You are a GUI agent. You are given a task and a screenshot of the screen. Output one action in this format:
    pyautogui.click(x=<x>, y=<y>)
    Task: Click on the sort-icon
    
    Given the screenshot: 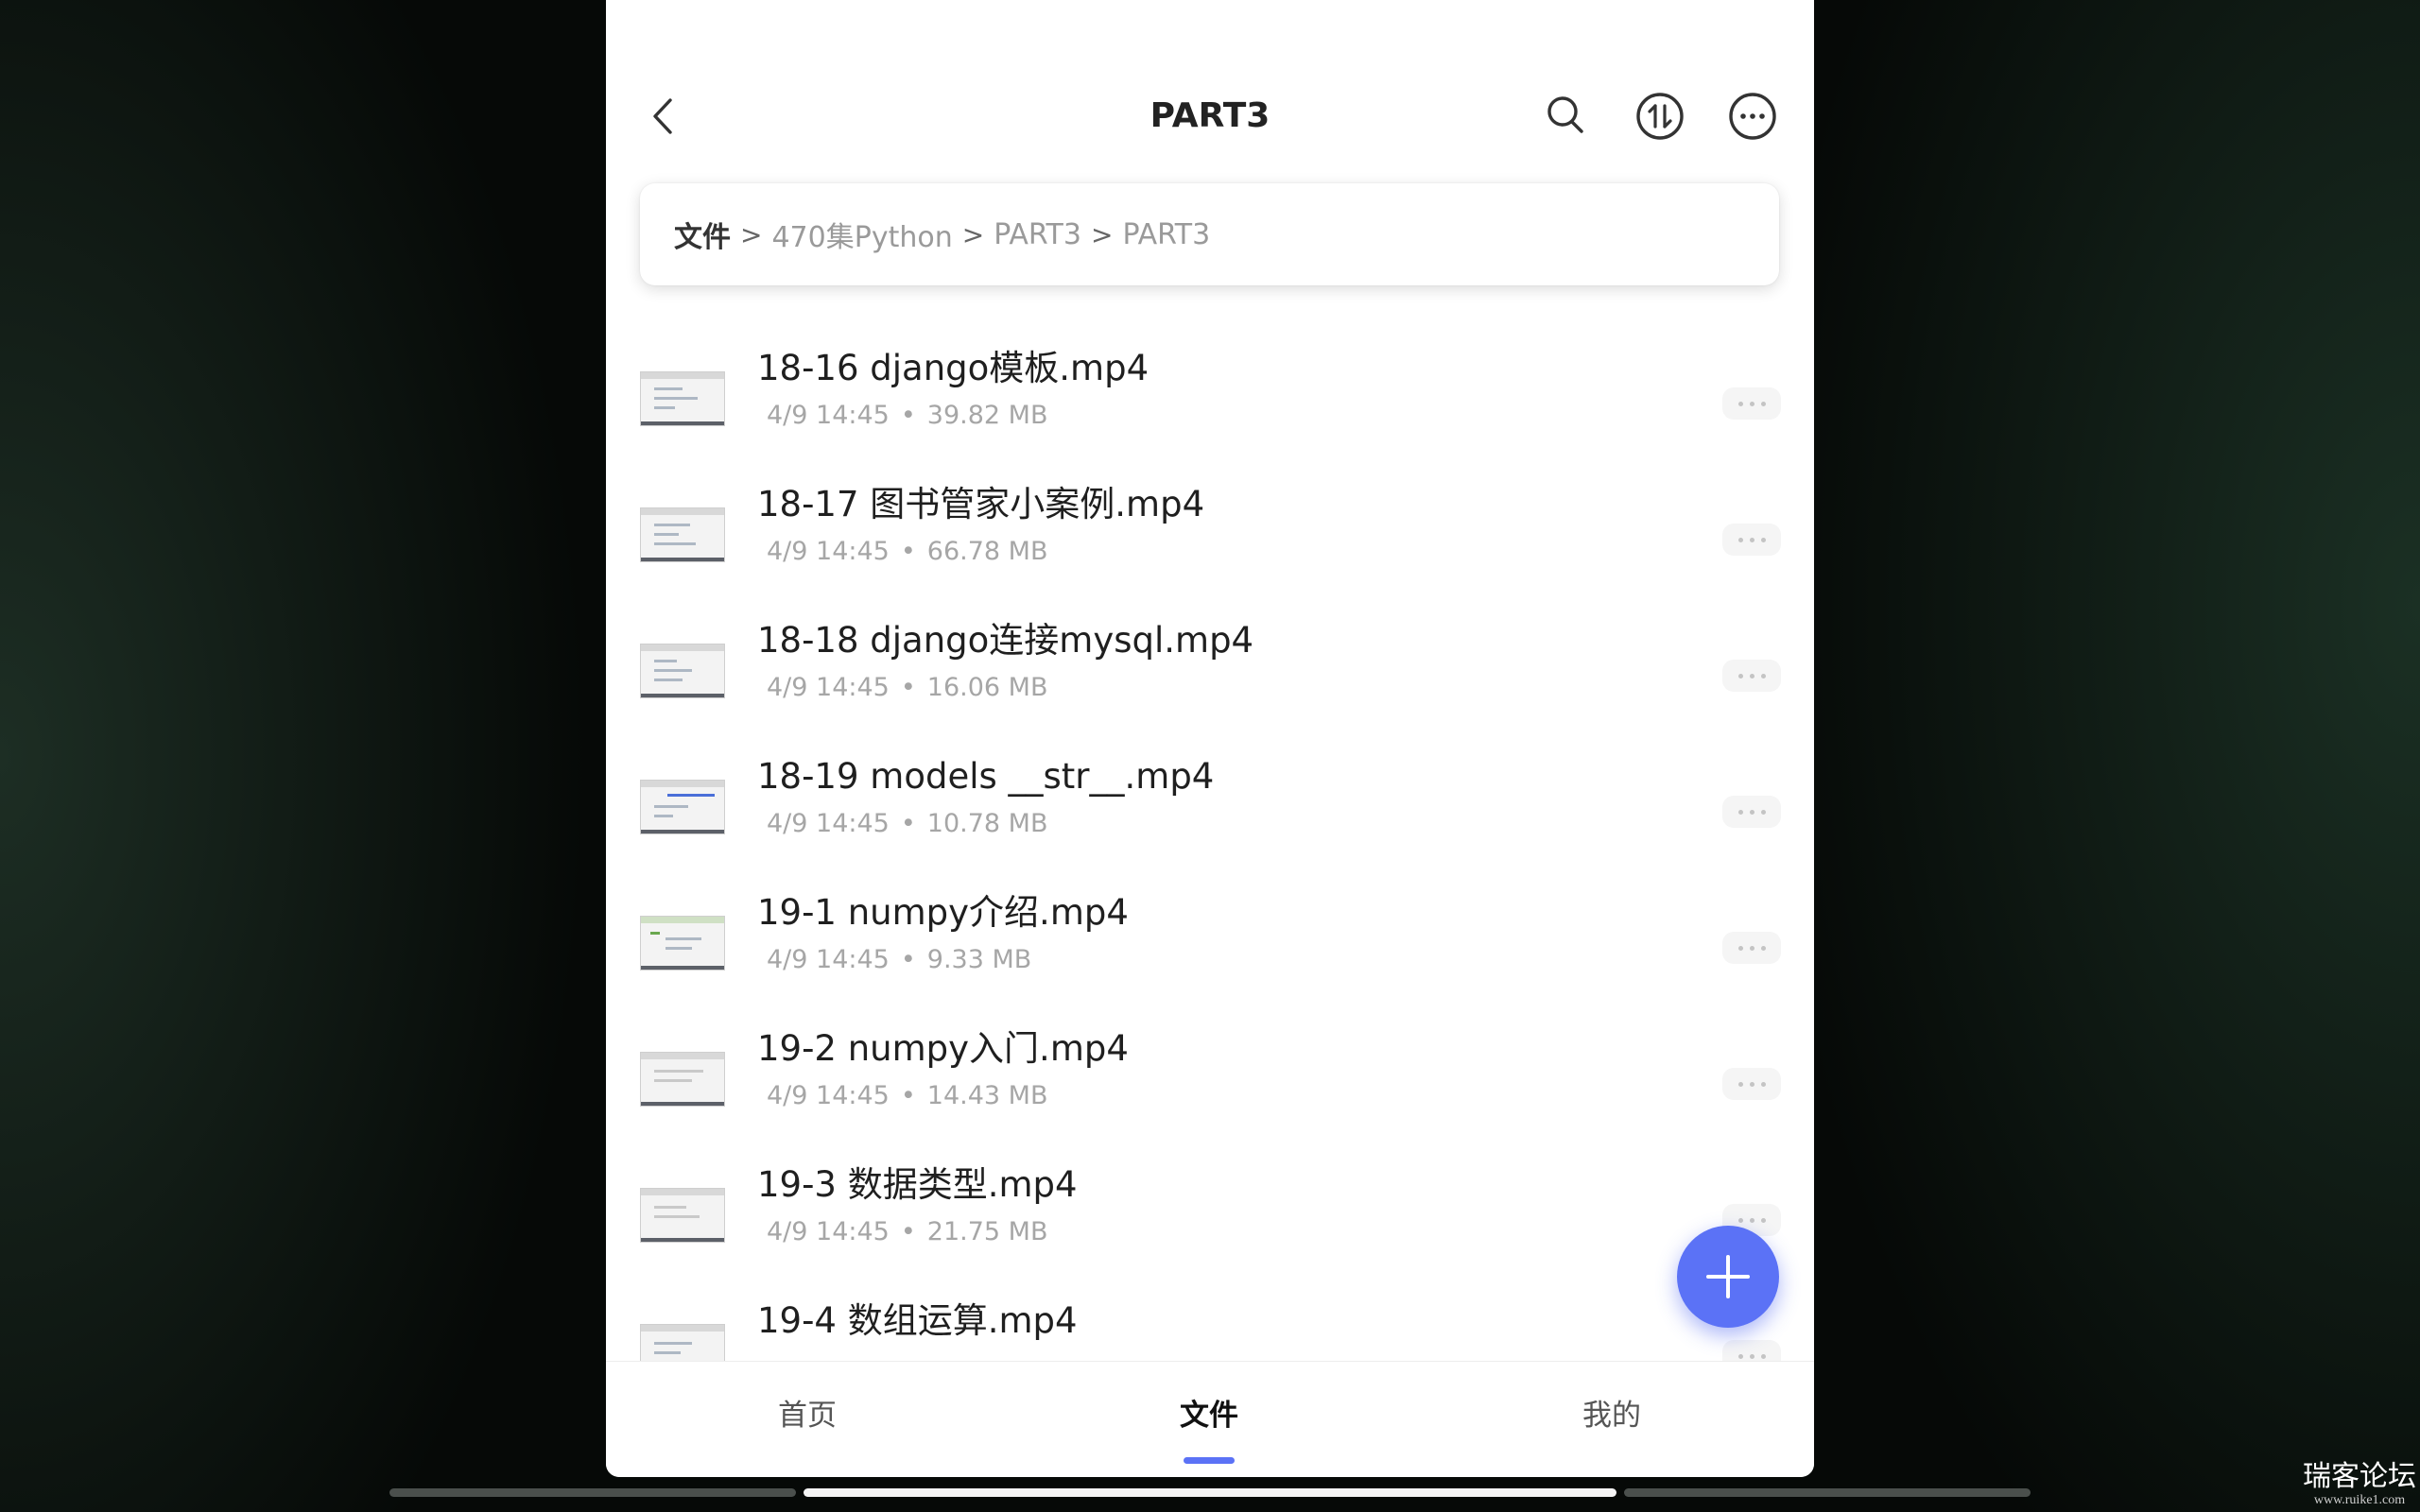 What is the action you would take?
    pyautogui.click(x=1660, y=116)
    